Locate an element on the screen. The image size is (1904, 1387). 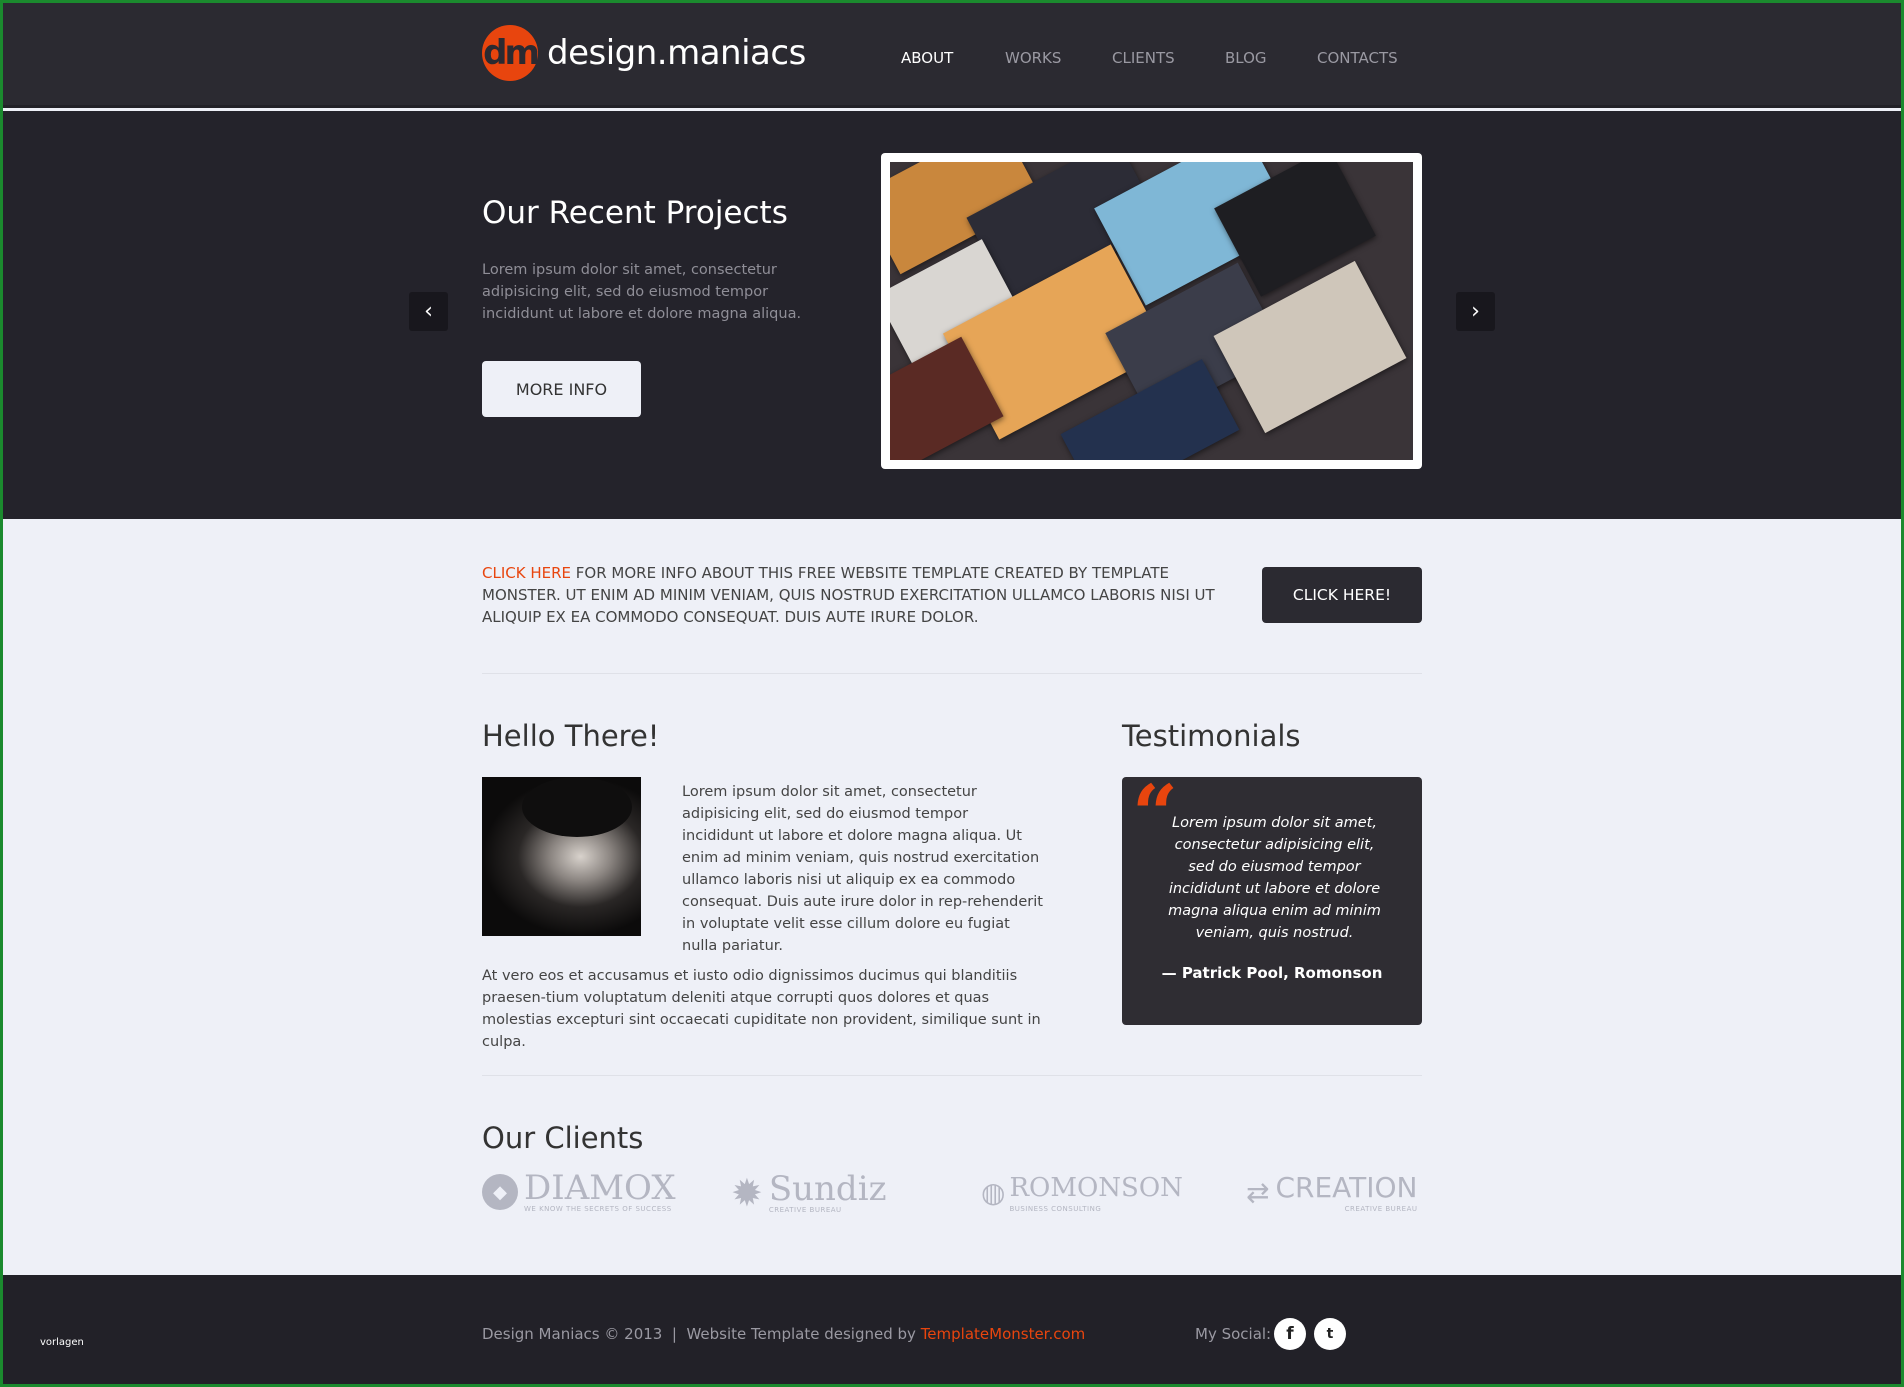
client-logo-romonson: ◍ ROMONSON BUSINESS CONSULTING is located at coordinates (1082, 1192).